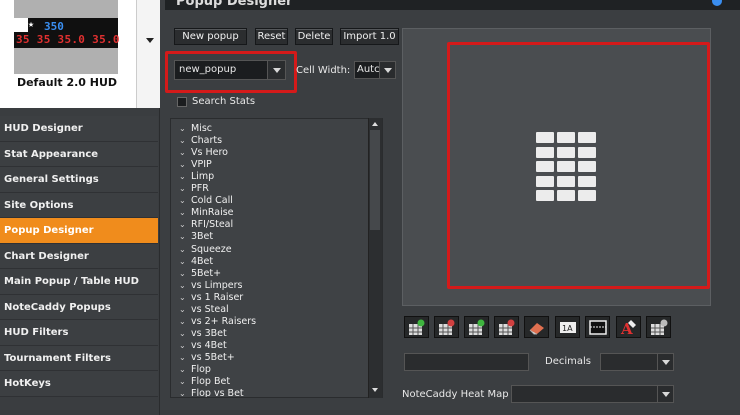 The height and width of the screenshot is (415, 740). What do you see at coordinates (231, 72) in the screenshot?
I see `highlight-box` at bounding box center [231, 72].